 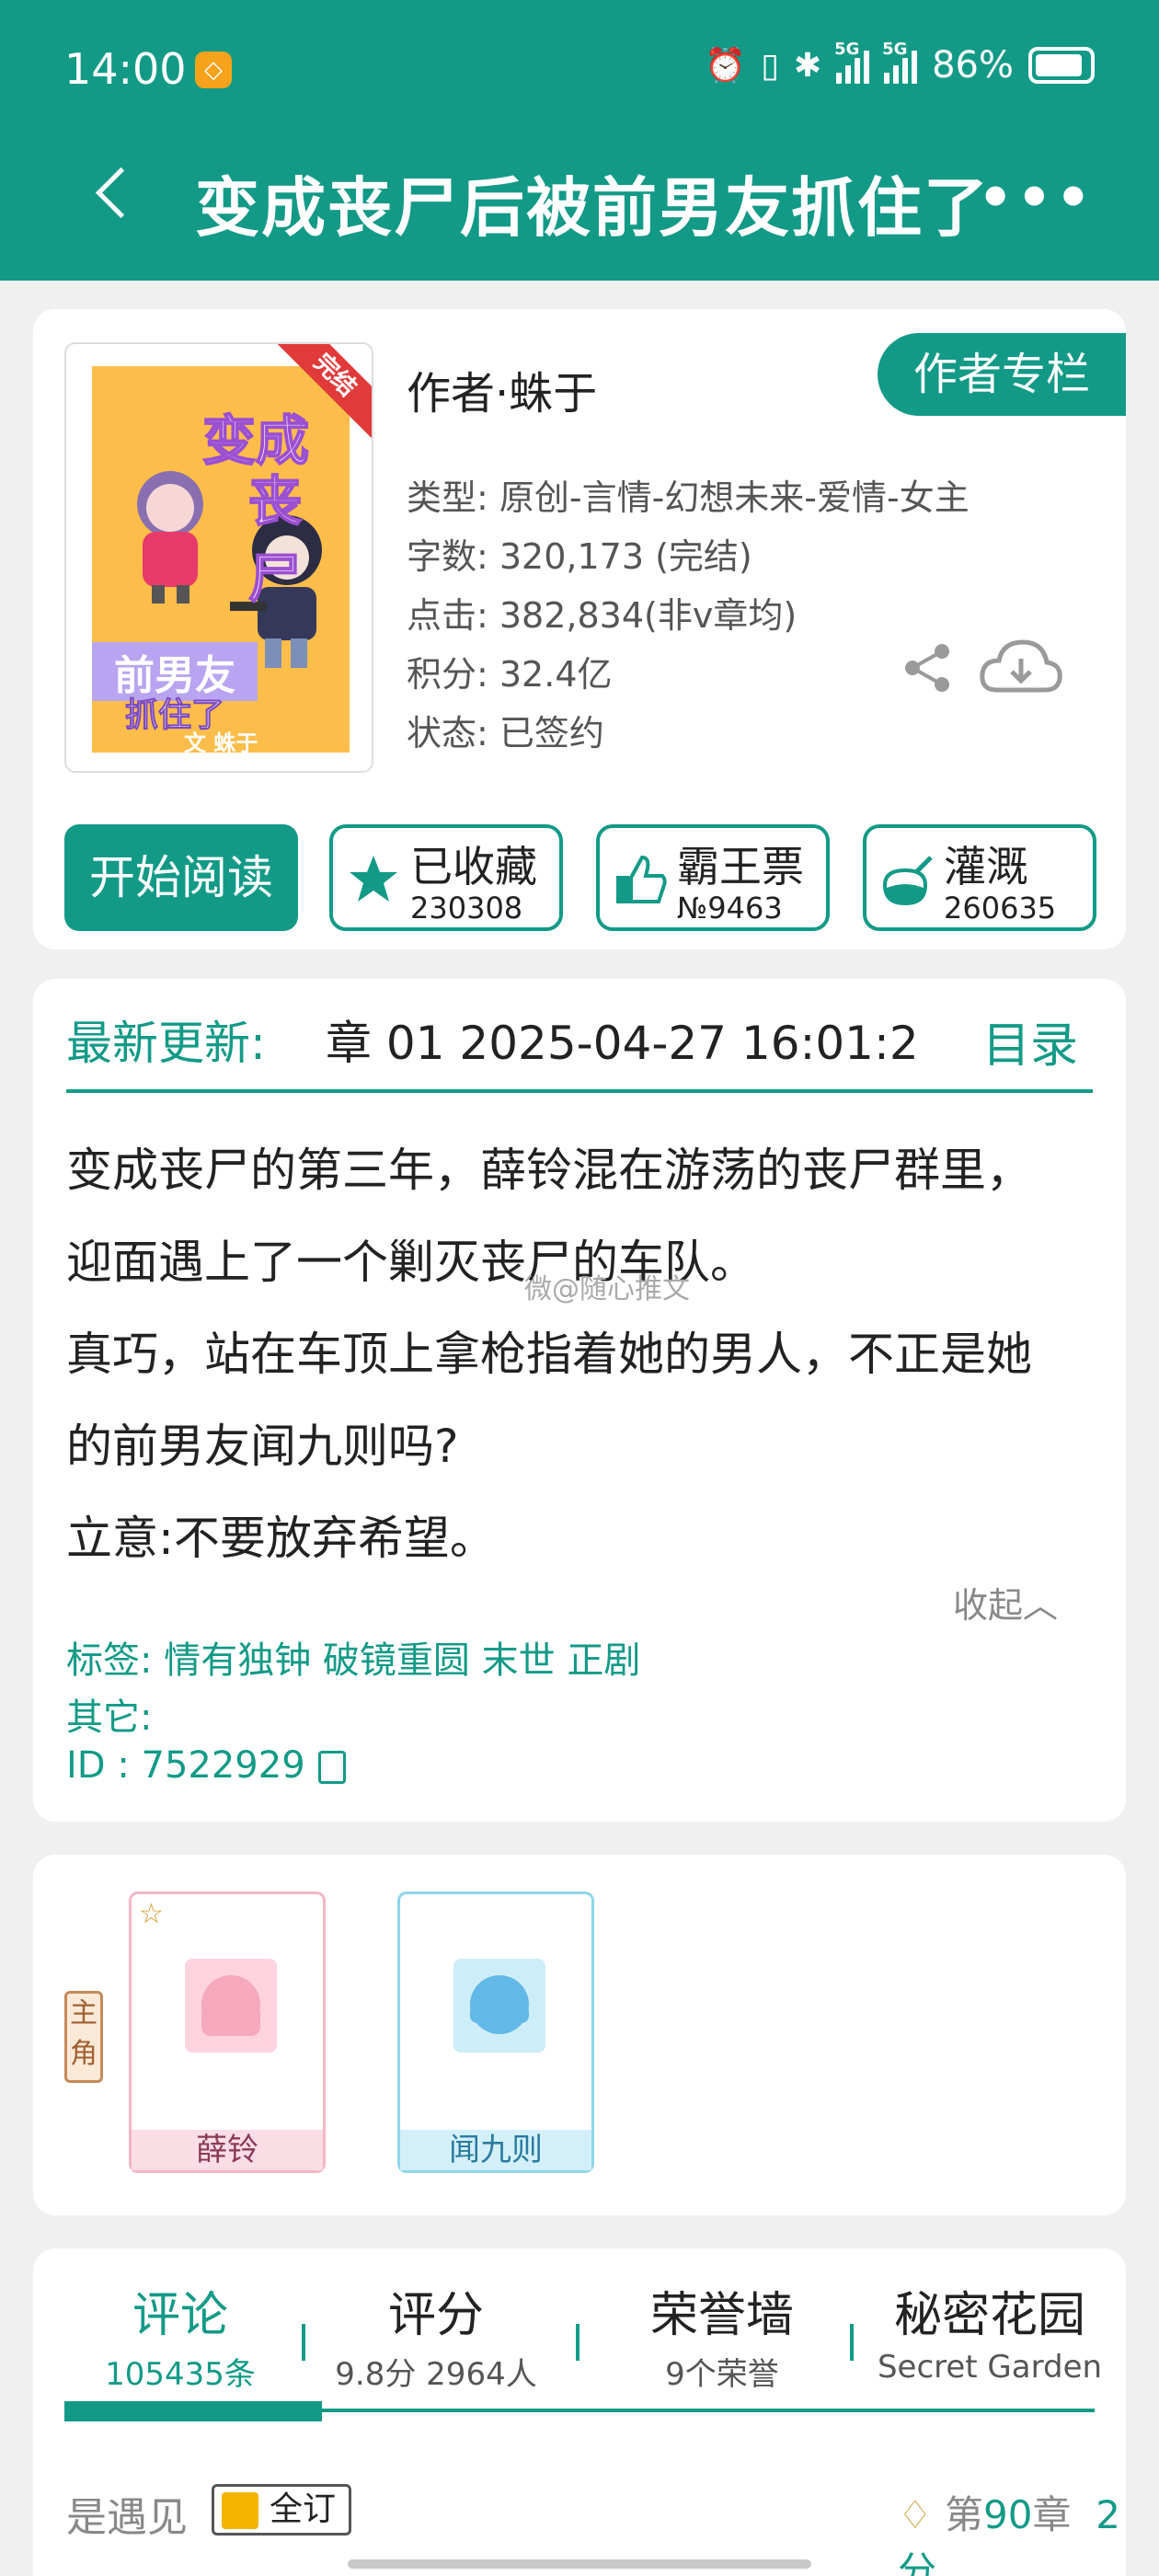 I want to click on character-name: 闻九则, so click(x=495, y=2150).